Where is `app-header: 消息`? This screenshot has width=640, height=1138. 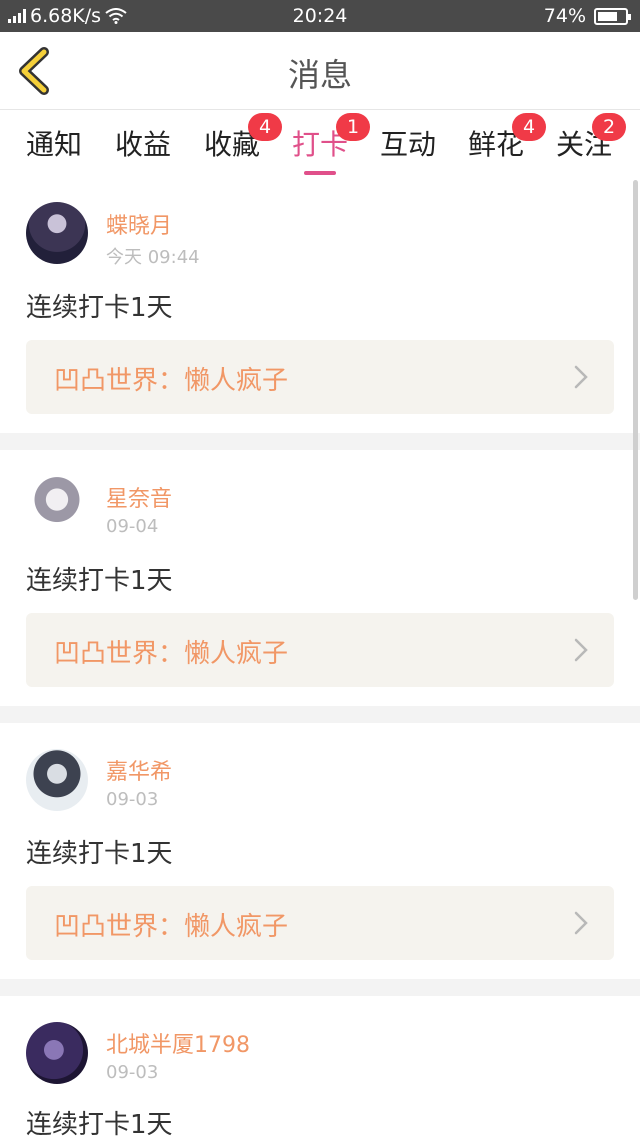
app-header: 消息 is located at coordinates (320, 71).